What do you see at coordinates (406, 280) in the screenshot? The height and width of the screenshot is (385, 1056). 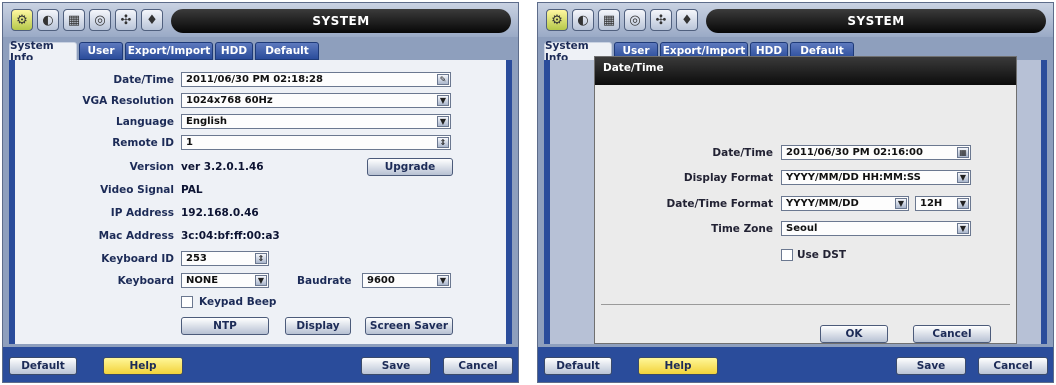 I see `baudrate-select: 9600 ▼` at bounding box center [406, 280].